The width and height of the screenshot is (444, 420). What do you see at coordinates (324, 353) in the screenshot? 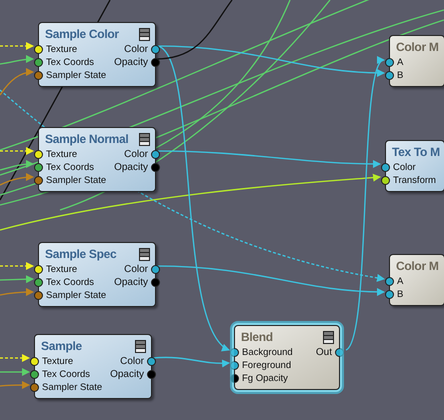
I see `port-label: Out` at bounding box center [324, 353].